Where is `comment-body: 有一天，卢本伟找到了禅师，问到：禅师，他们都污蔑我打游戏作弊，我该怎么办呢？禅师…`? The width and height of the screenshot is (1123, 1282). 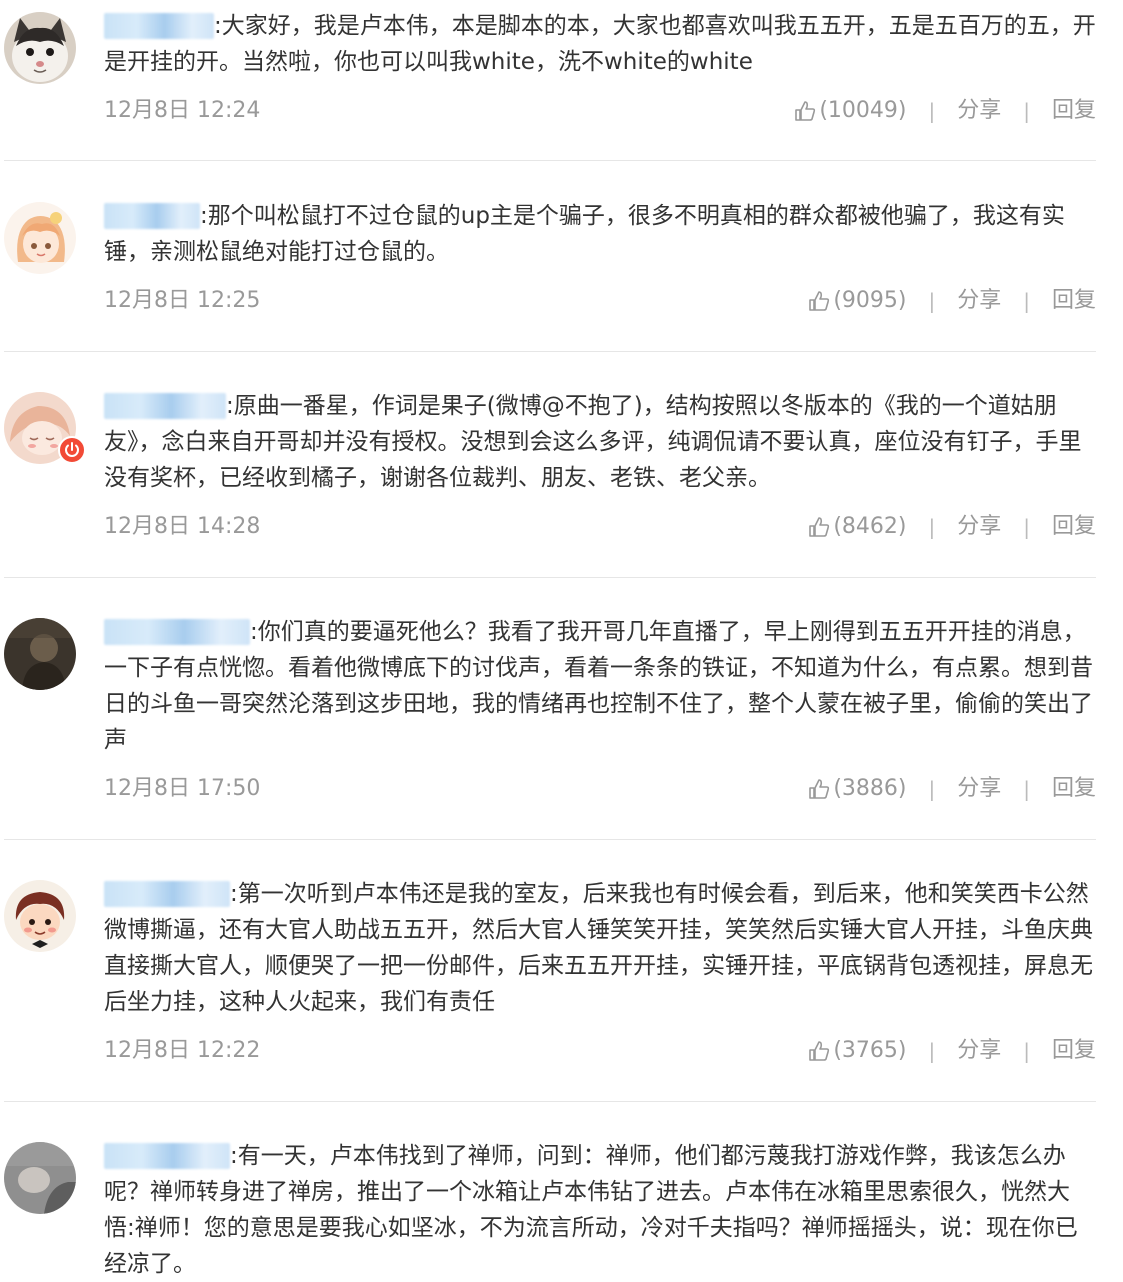 comment-body: 有一天，卢本伟找到了禅师，问到：禅师，他们都污蔑我打游戏作弊，我该怎么办呢？禅师… is located at coordinates (591, 1210).